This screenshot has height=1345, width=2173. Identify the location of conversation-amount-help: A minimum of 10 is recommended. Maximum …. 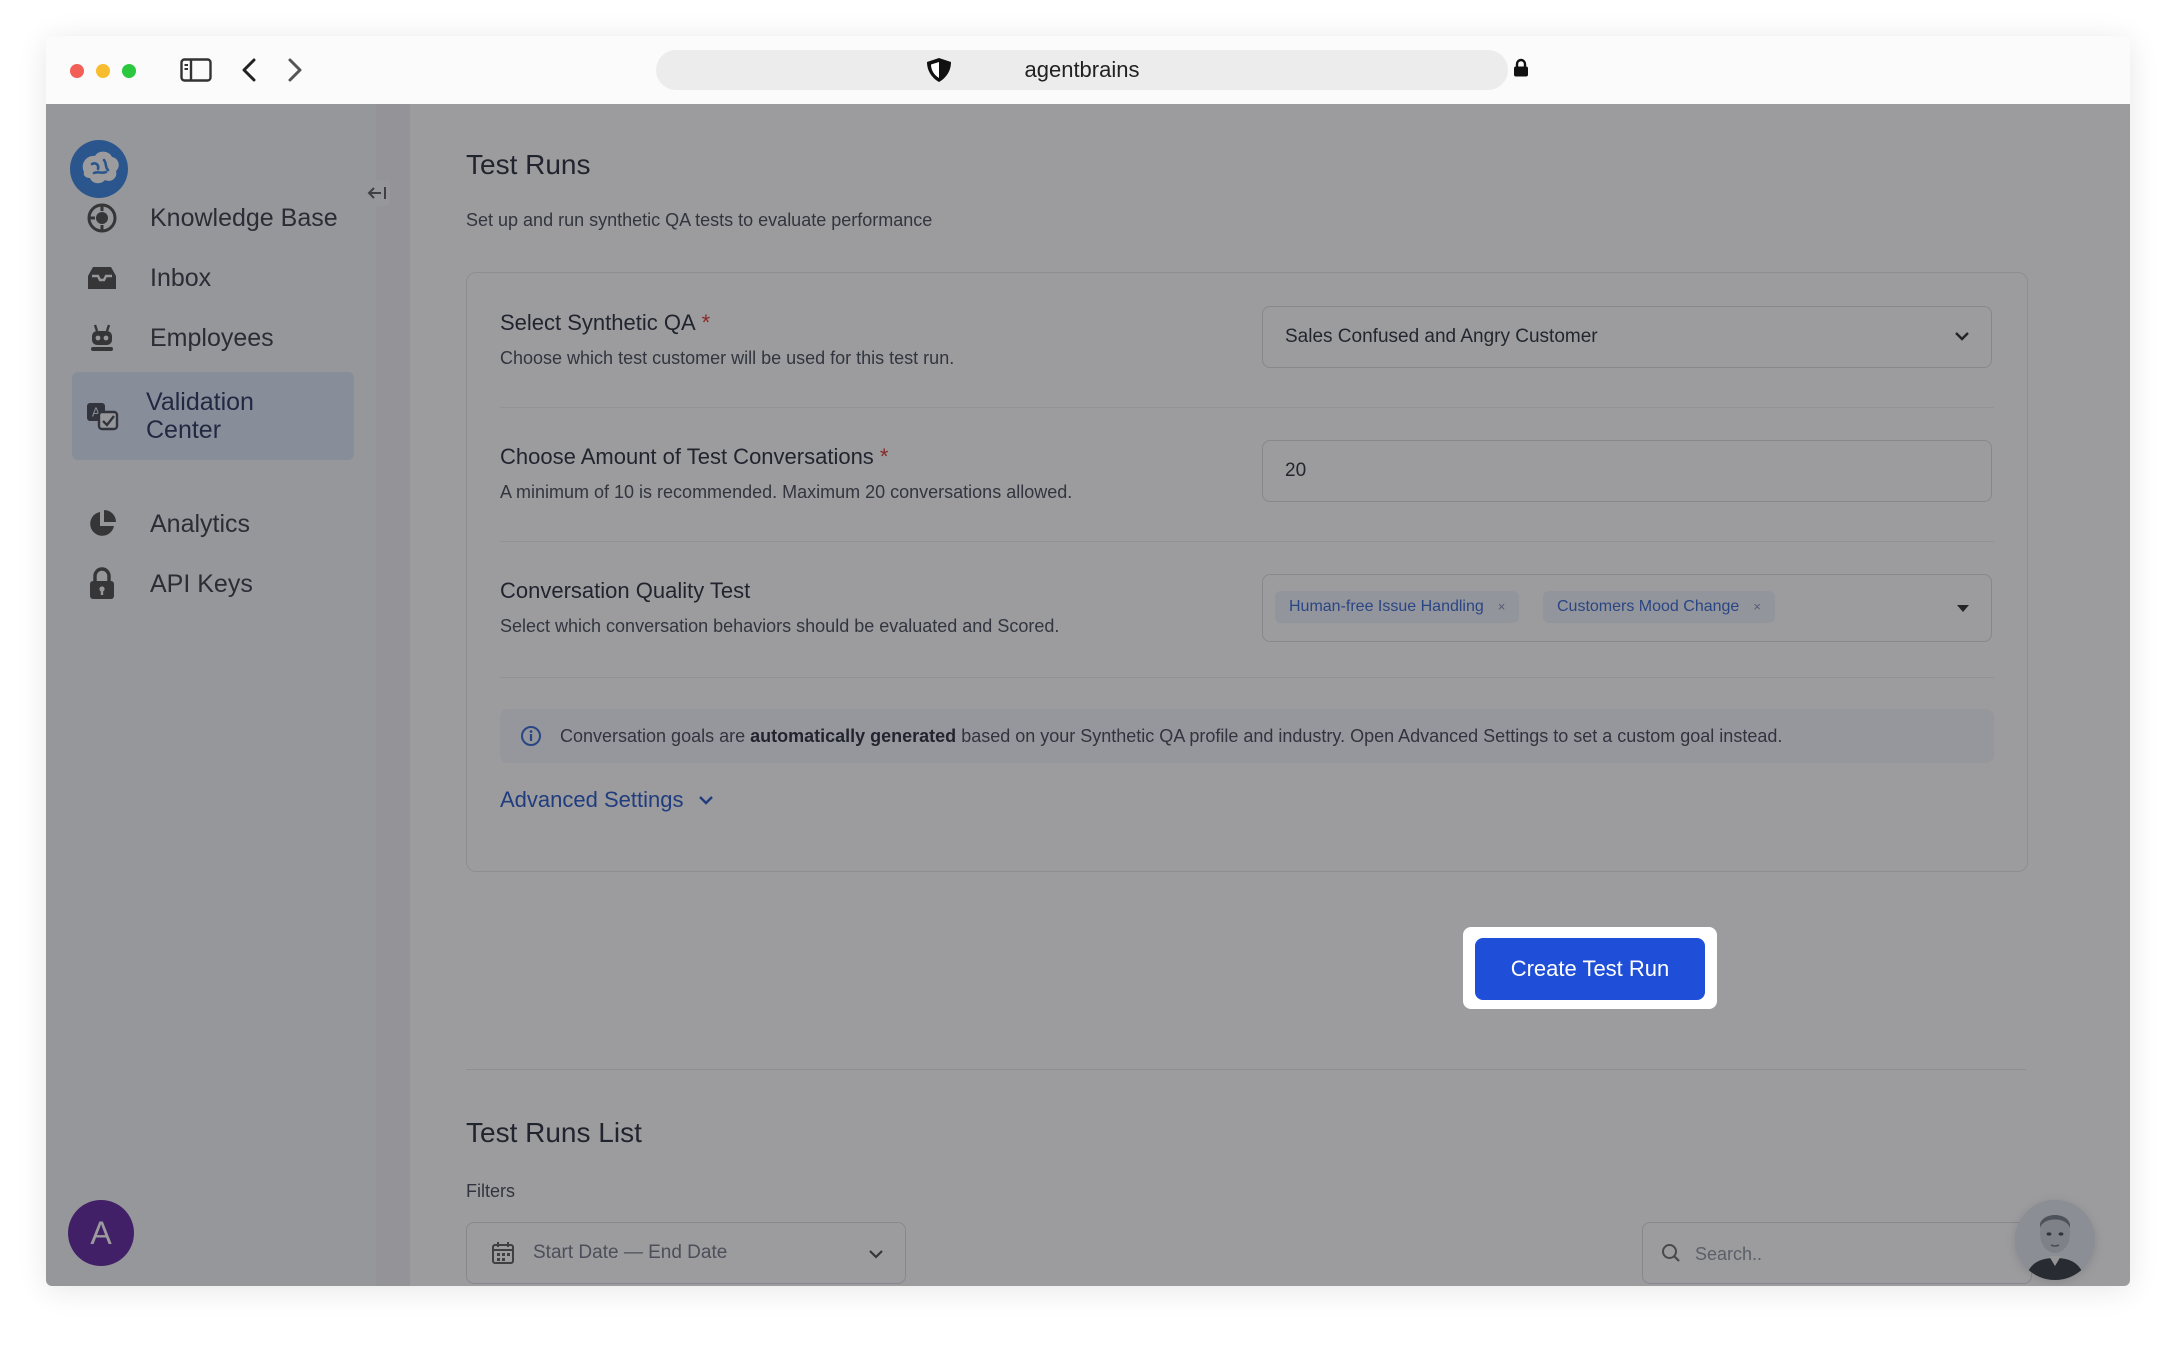
(786, 492).